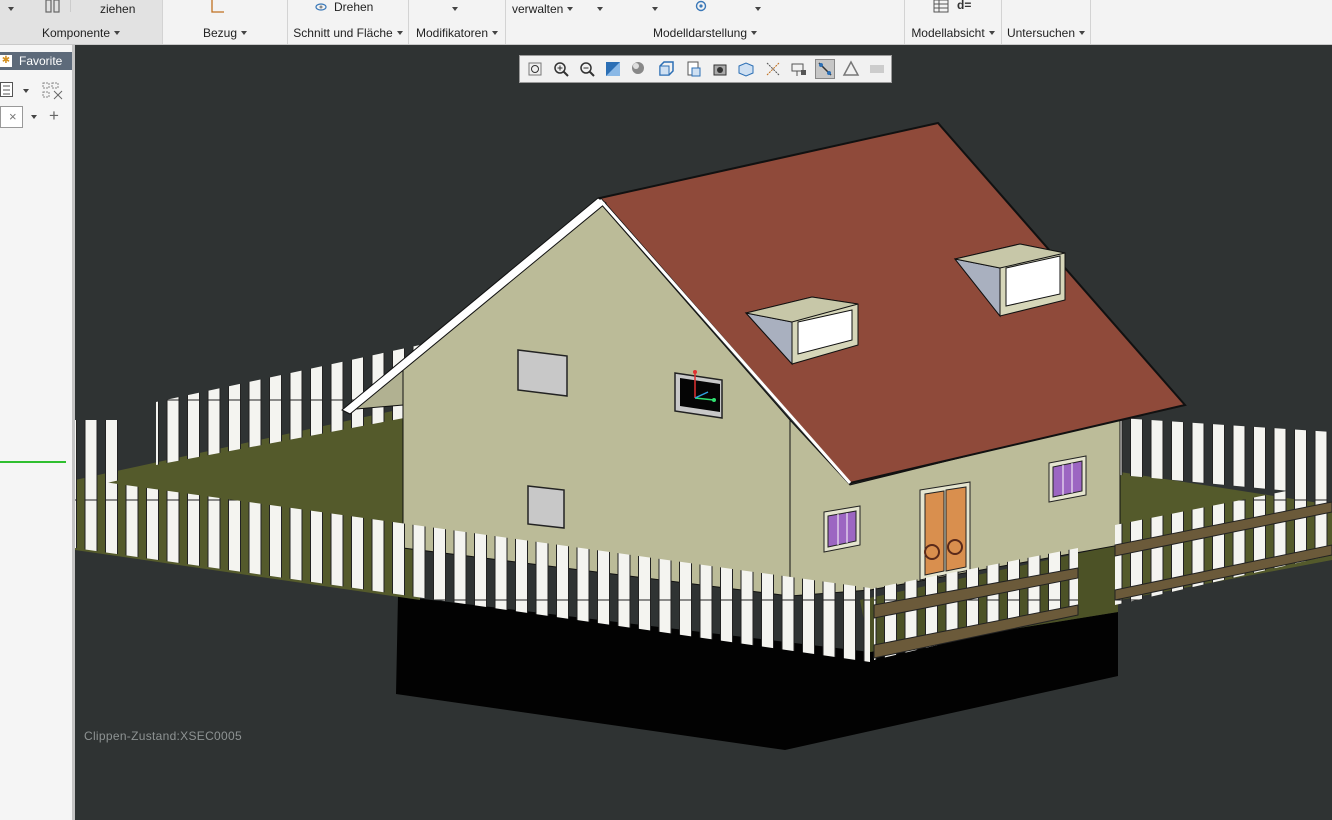 The width and height of the screenshot is (1332, 820). What do you see at coordinates (225, 33) in the screenshot?
I see `group-label-bezug: Bezug` at bounding box center [225, 33].